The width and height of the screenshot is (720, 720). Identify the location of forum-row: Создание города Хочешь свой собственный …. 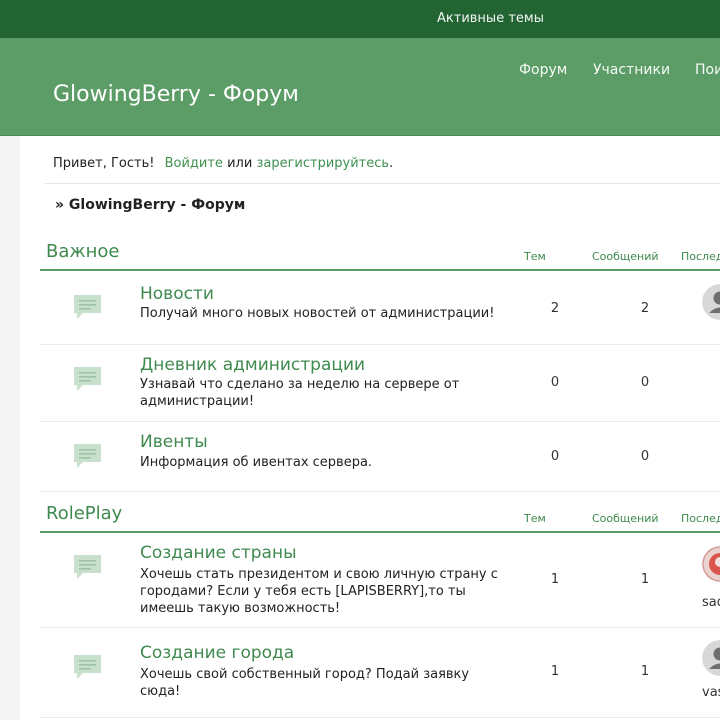
(380, 673).